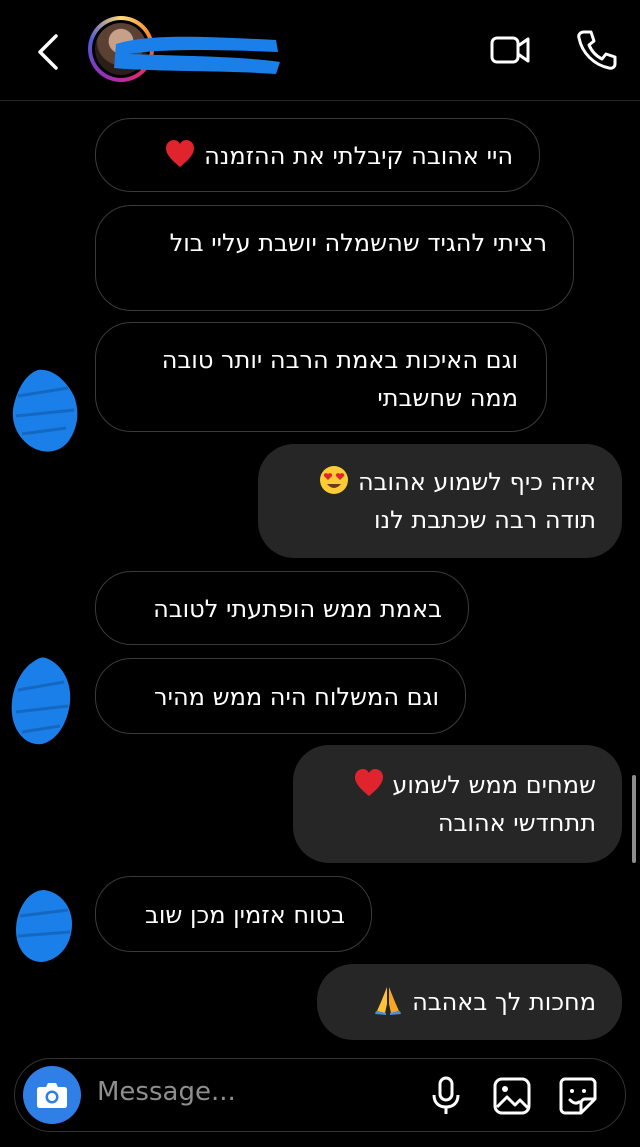 The width and height of the screenshot is (640, 1147). I want to click on message-text-line2: תודה רבה שכתבת לנו, so click(485, 520).